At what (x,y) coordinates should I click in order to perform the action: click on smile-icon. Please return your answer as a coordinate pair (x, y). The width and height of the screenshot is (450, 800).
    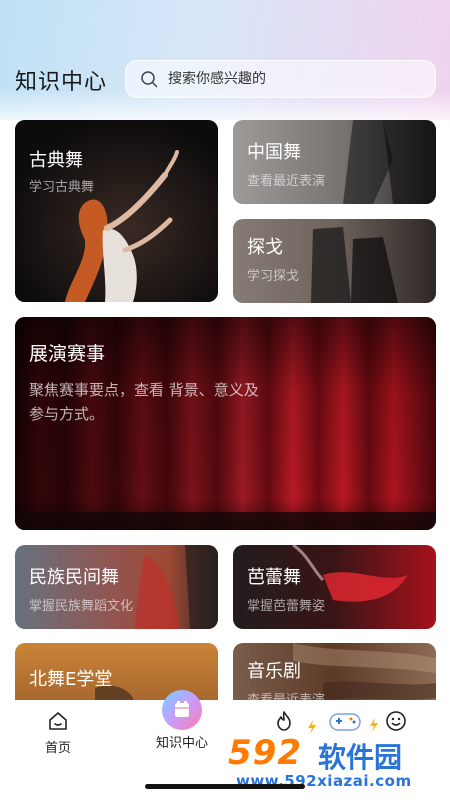
    Looking at the image, I should click on (396, 721).